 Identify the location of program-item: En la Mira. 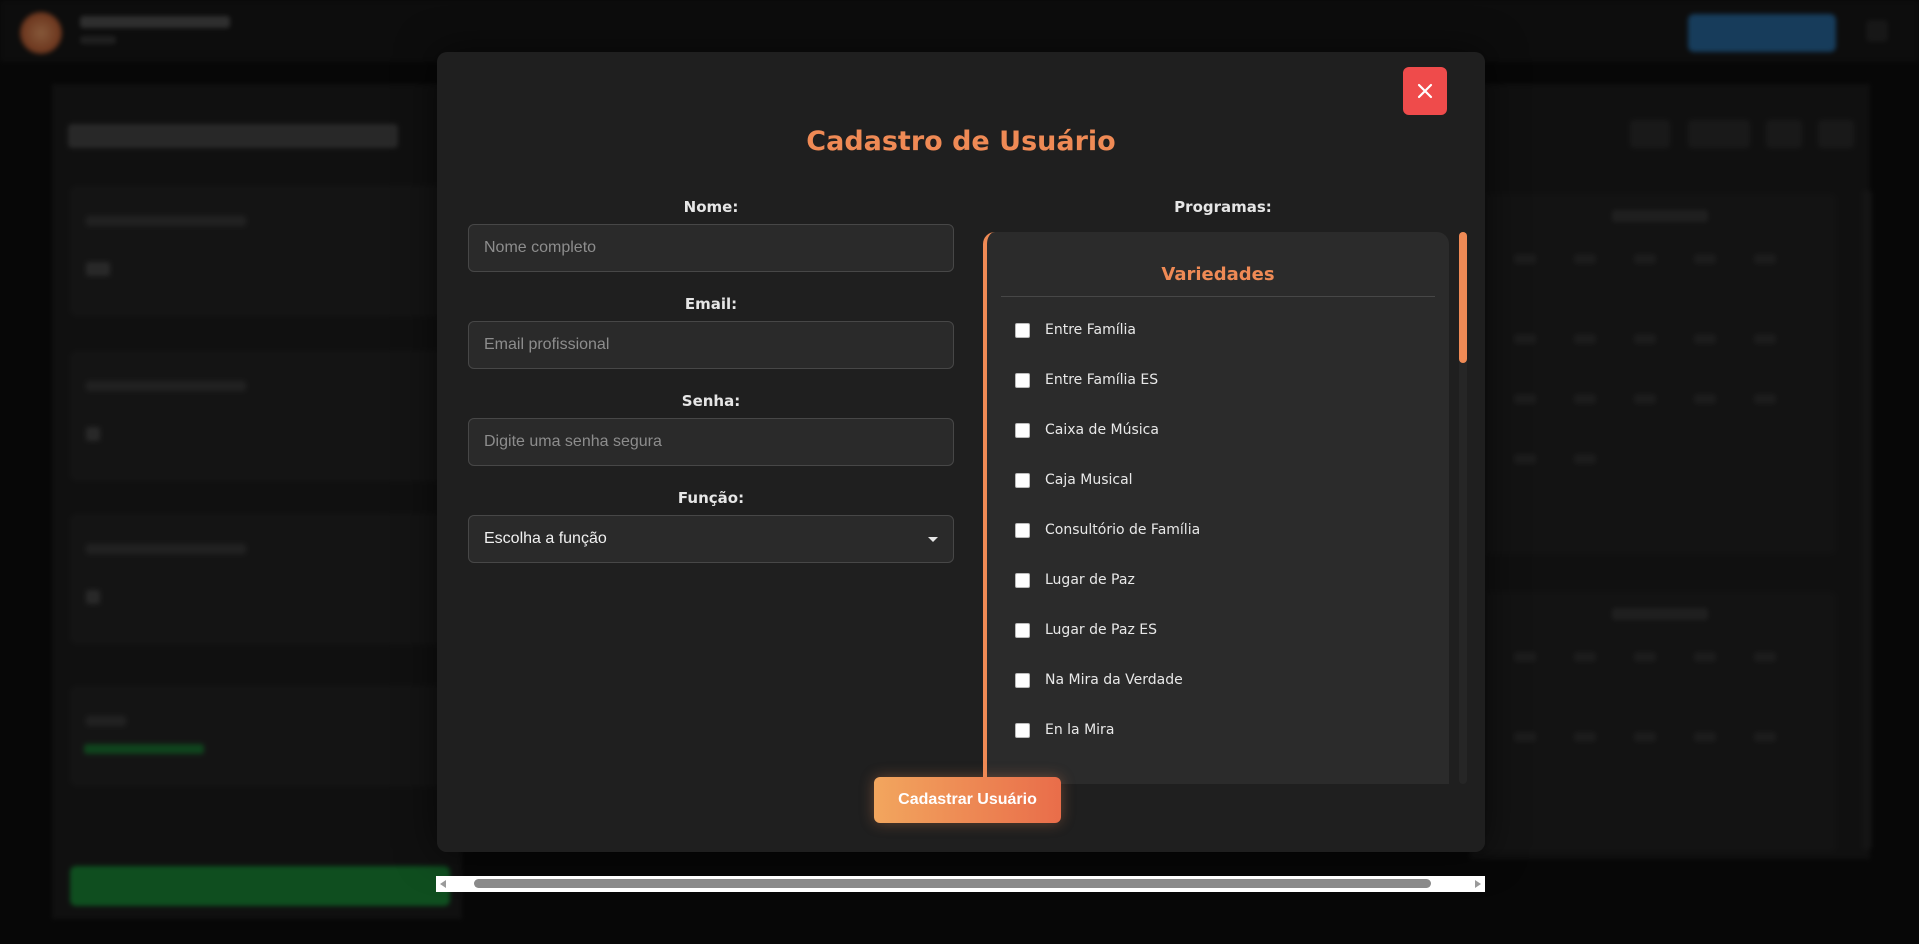
(1064, 730).